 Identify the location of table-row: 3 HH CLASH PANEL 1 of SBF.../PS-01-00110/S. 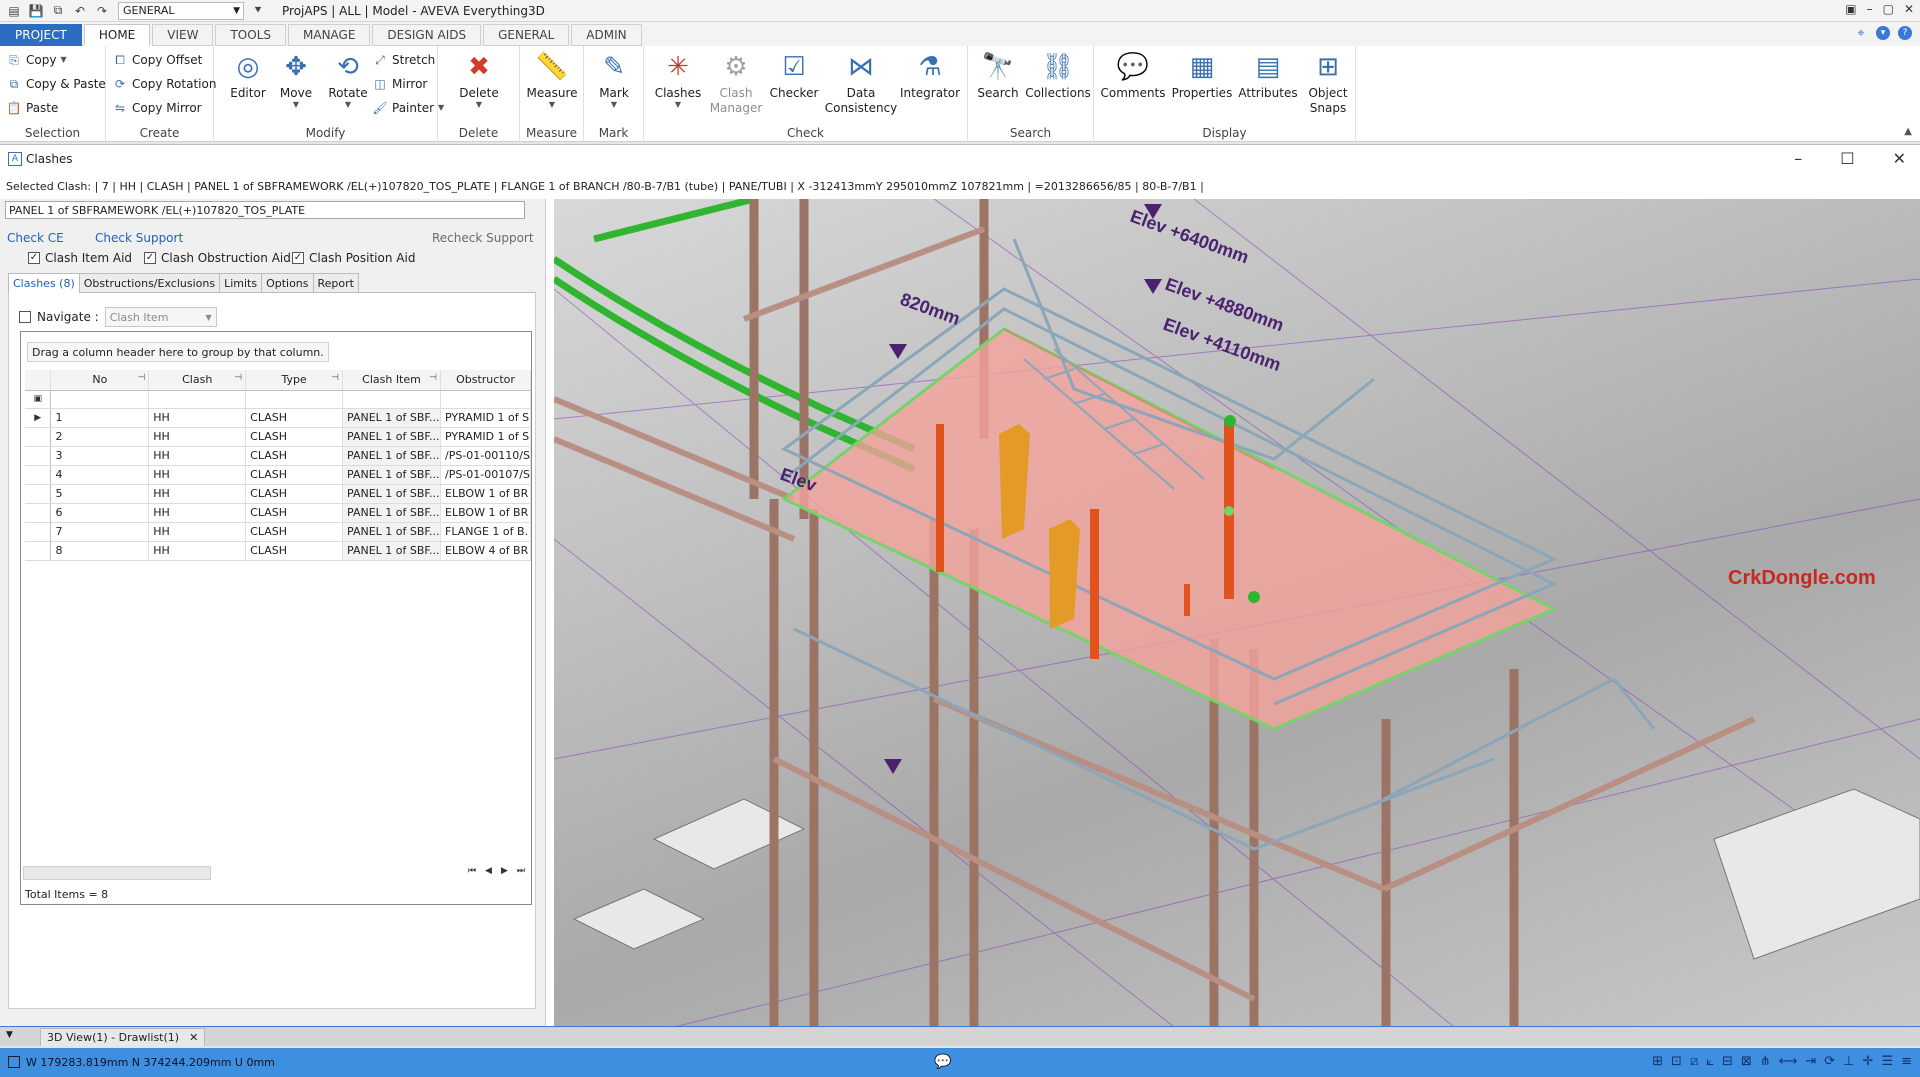
(278, 456).